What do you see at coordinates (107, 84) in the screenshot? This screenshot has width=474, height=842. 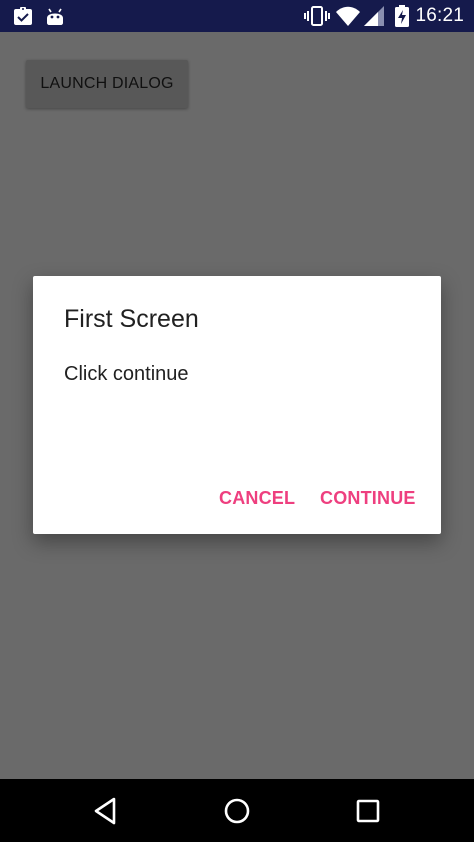 I see `launch-dialog-button: LAUNCH DIALOG` at bounding box center [107, 84].